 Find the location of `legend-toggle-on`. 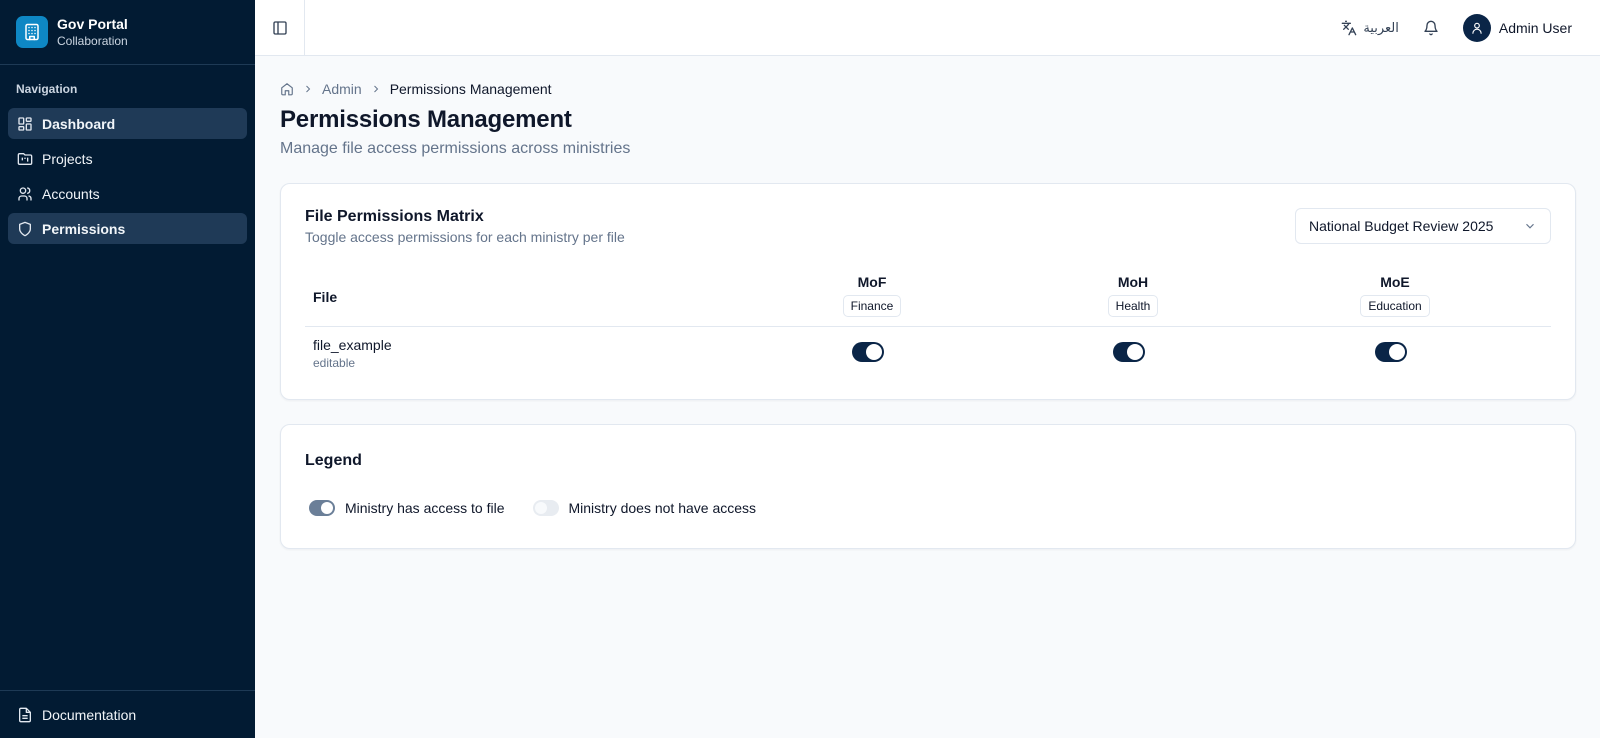

legend-toggle-on is located at coordinates (322, 508).